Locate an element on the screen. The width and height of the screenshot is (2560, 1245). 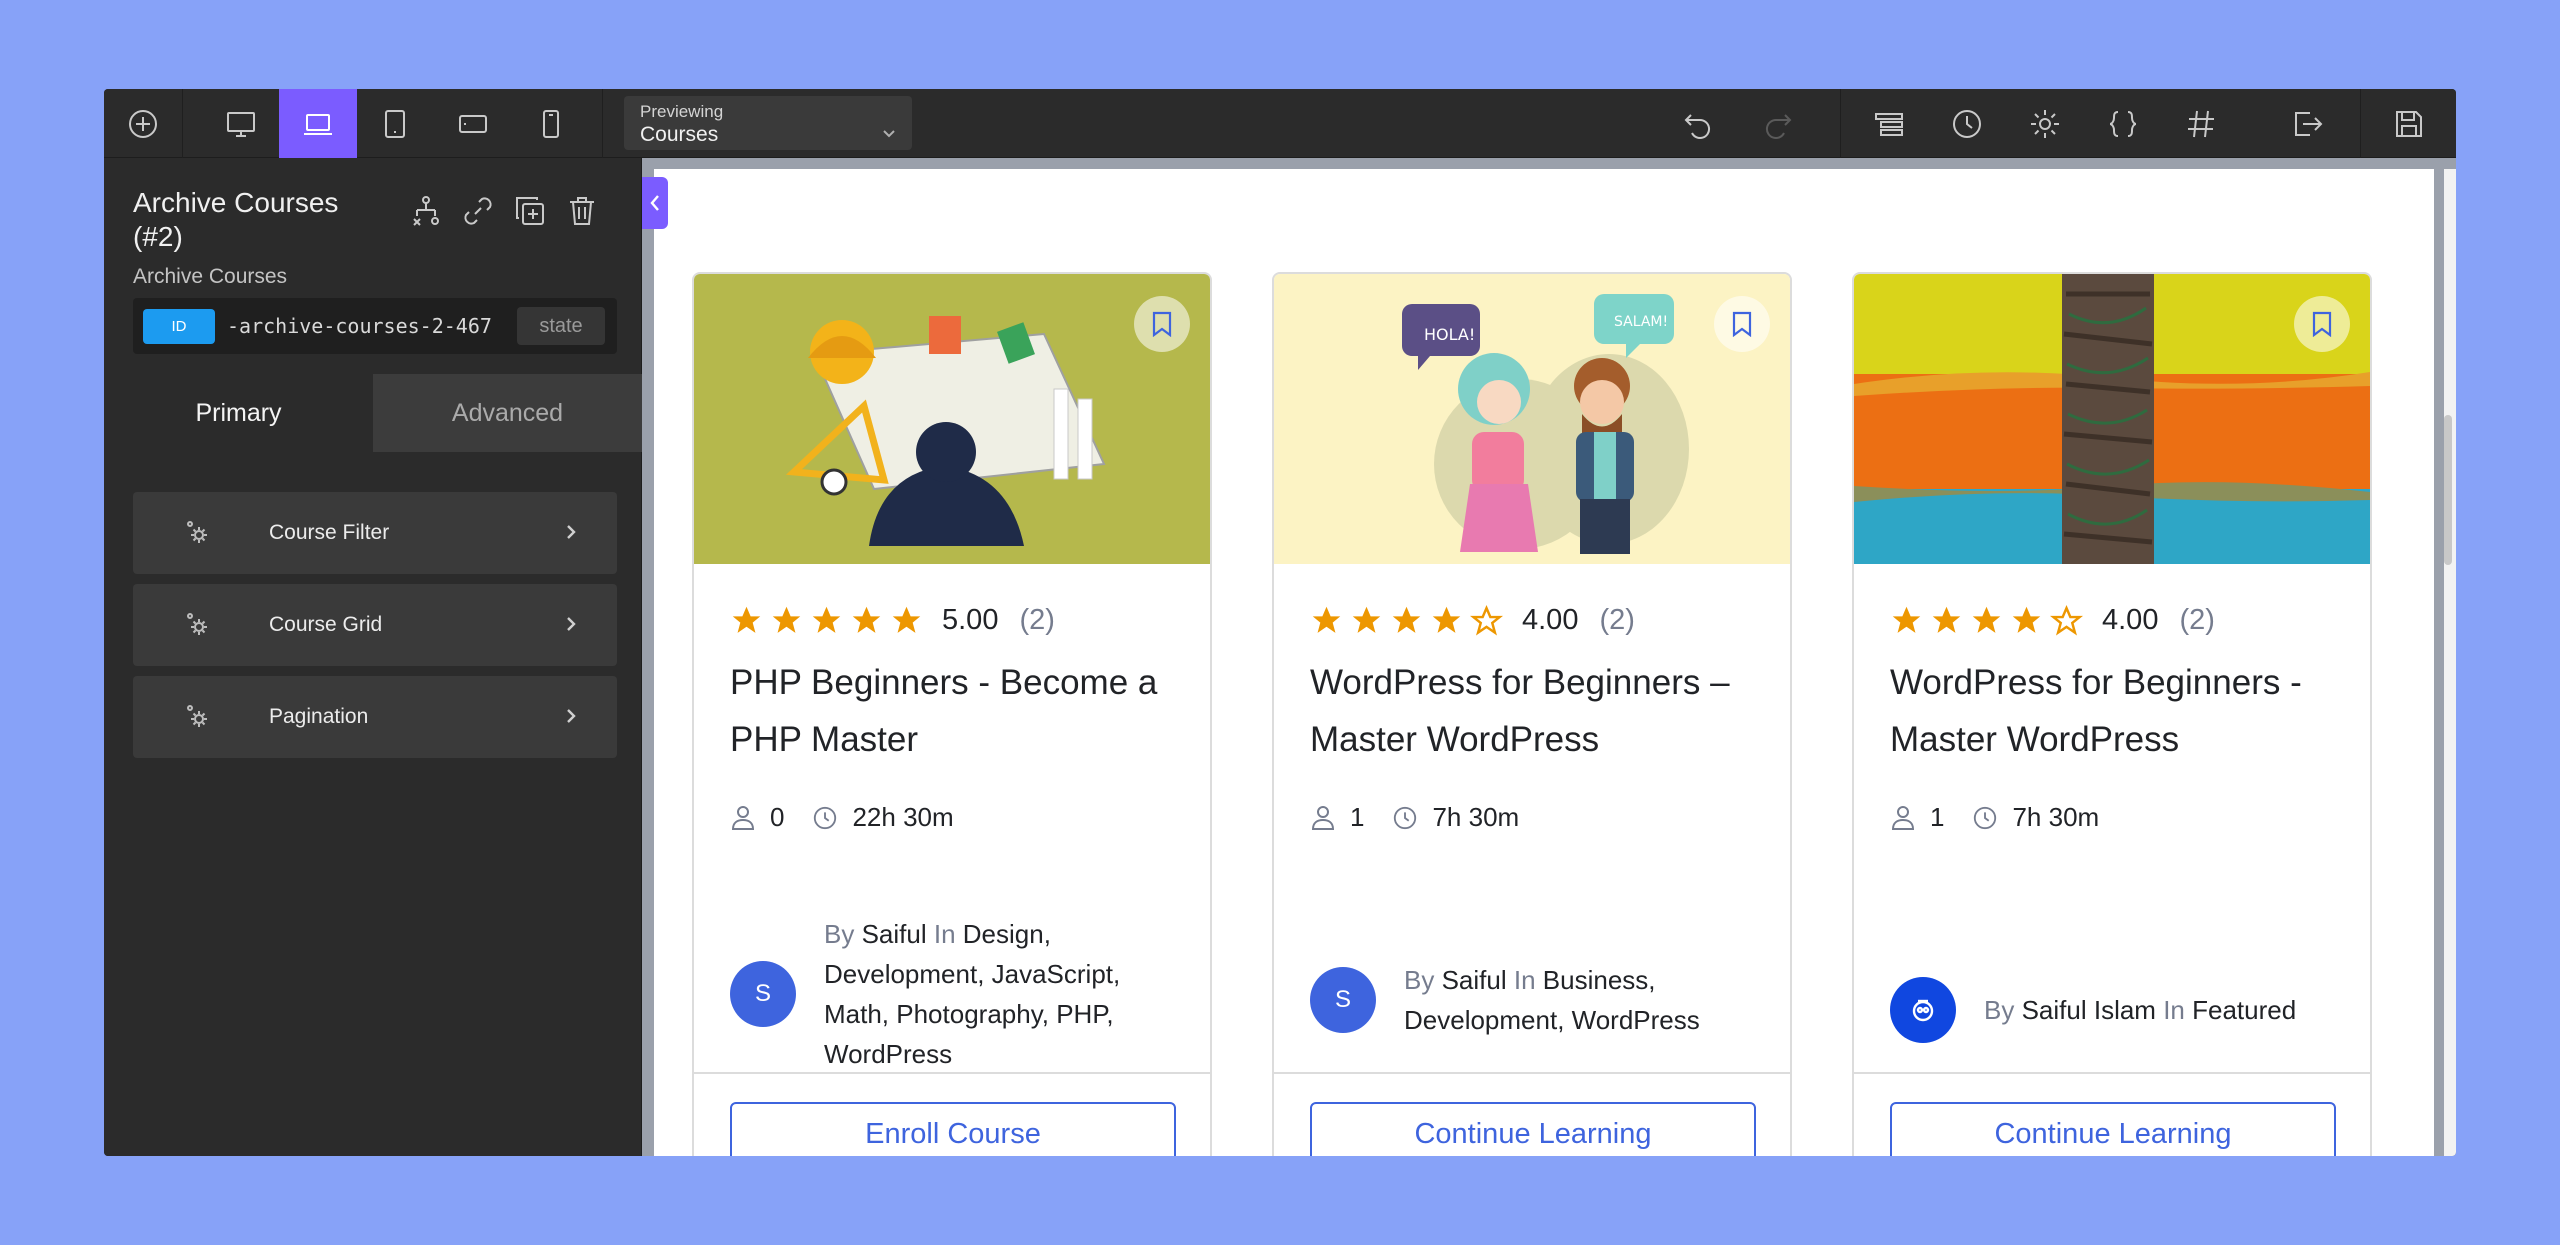
section-course-grid: Course Grid is located at coordinates (375, 625).